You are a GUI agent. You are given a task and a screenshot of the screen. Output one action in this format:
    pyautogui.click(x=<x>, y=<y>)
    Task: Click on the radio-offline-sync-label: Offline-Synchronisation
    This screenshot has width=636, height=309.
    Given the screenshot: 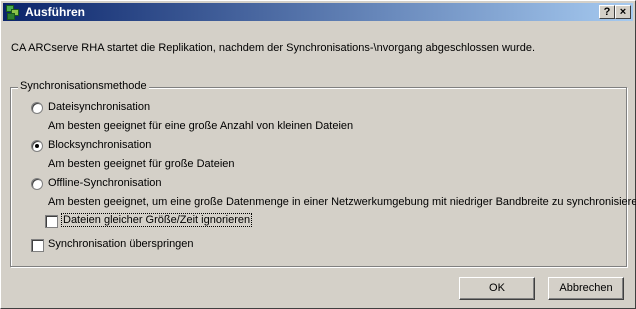 What is the action you would take?
    pyautogui.click(x=105, y=183)
    